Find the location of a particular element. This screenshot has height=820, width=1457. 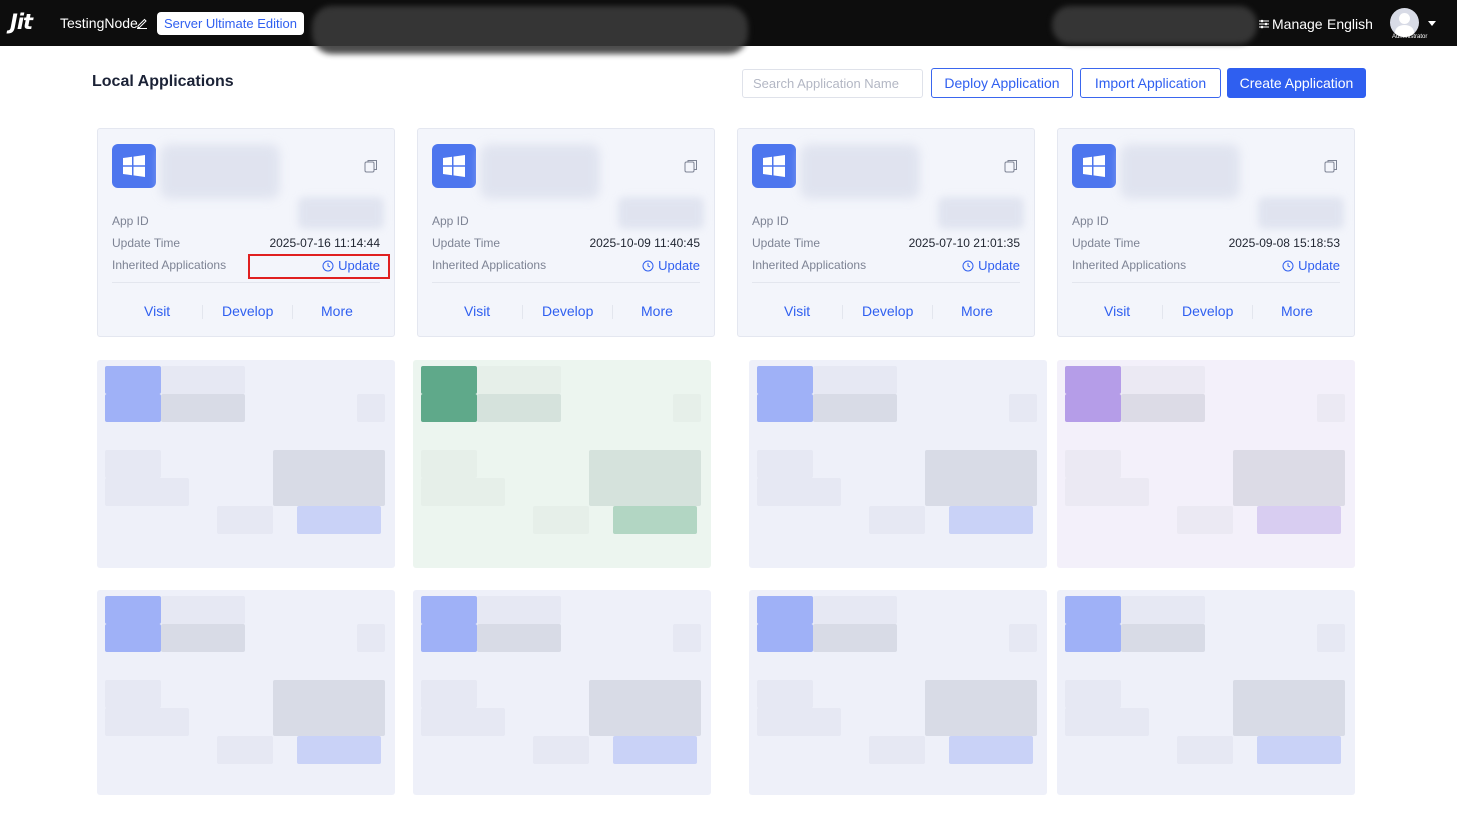

avatar is located at coordinates (1404, 22).